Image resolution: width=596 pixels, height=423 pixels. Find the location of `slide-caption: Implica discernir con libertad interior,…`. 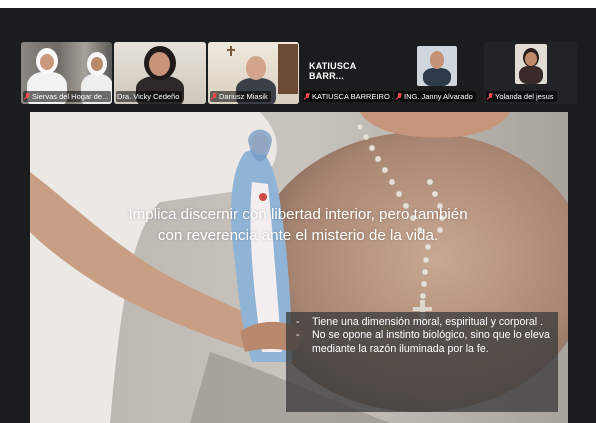

slide-caption: Implica discernir con libertad interior,… is located at coordinates (298, 225).